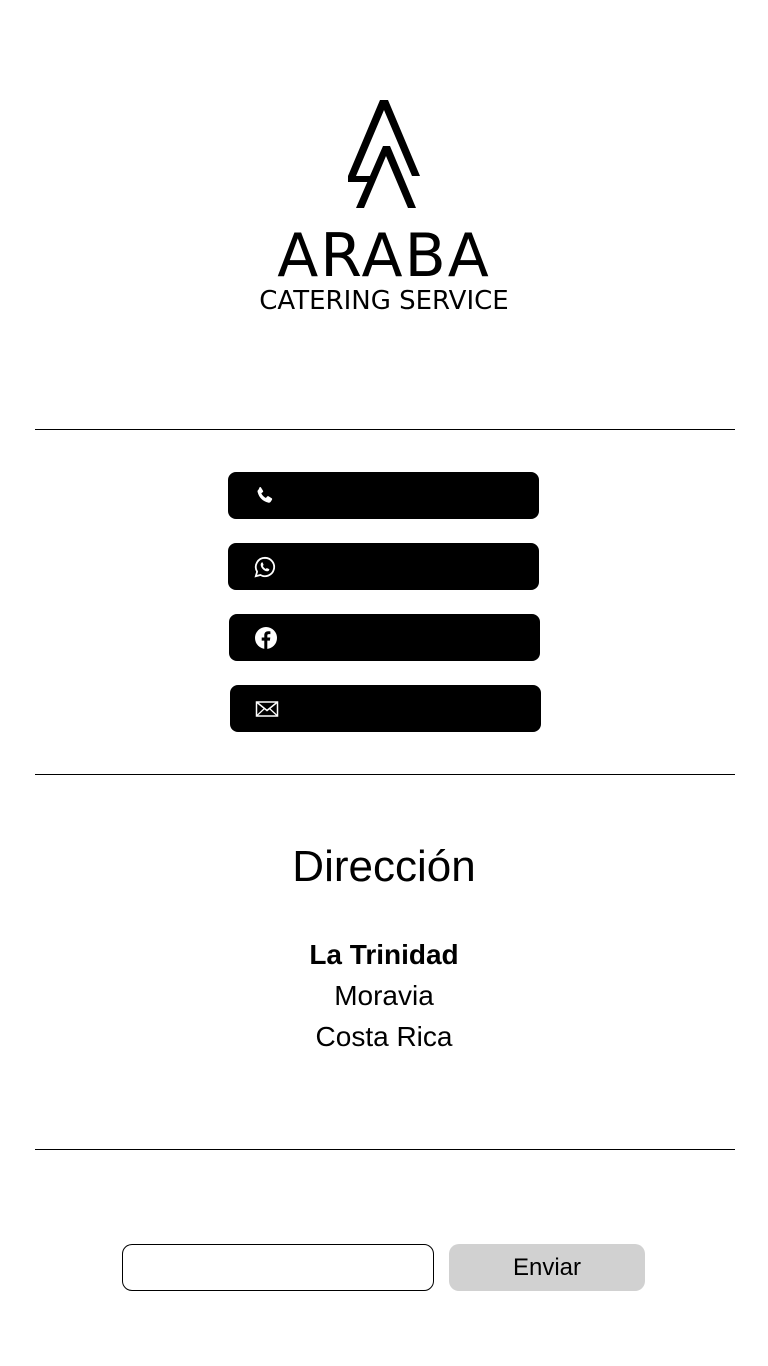  I want to click on phone-icon, so click(265, 494).